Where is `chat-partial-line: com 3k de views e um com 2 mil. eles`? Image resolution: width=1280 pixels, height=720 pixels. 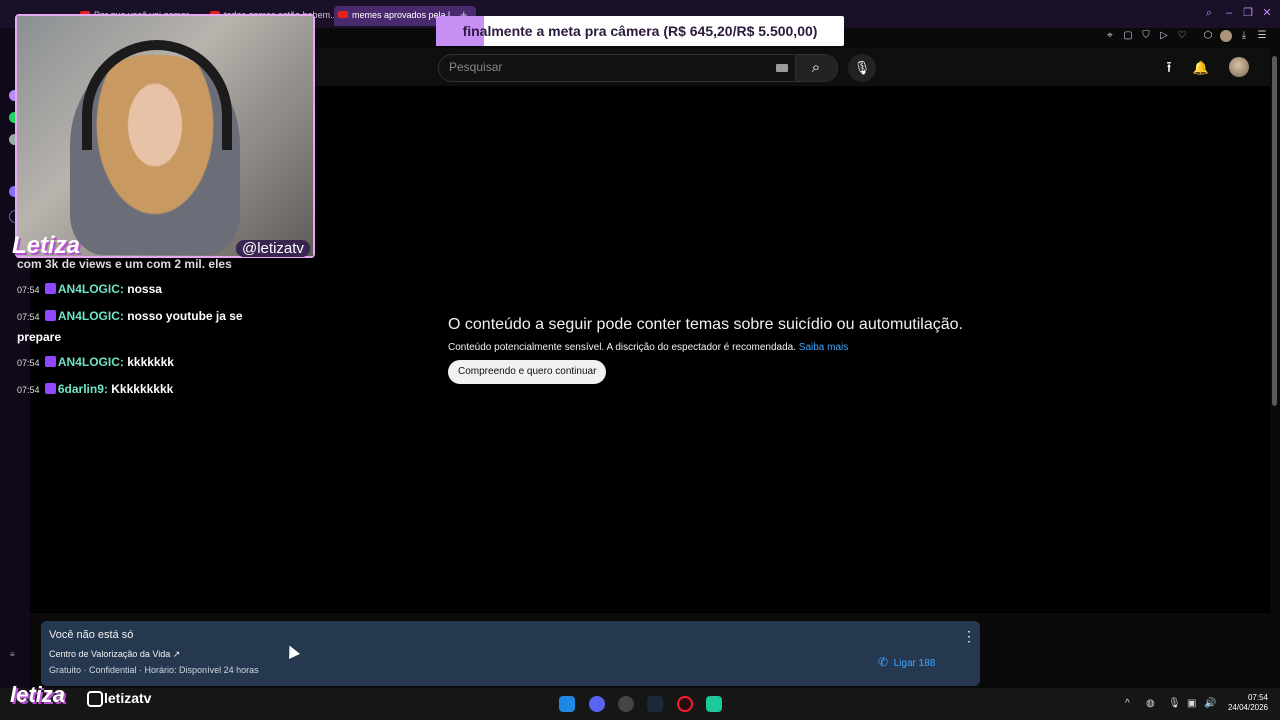
chat-partial-line: com 3k de views e um com 2 mil. eles is located at coordinates (124, 263).